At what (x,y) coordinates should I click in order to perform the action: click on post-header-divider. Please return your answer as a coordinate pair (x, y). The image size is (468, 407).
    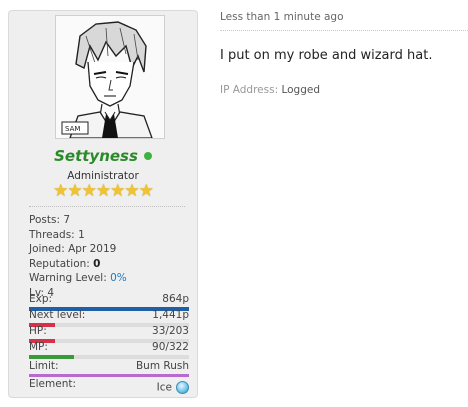
    Looking at the image, I should click on (344, 30).